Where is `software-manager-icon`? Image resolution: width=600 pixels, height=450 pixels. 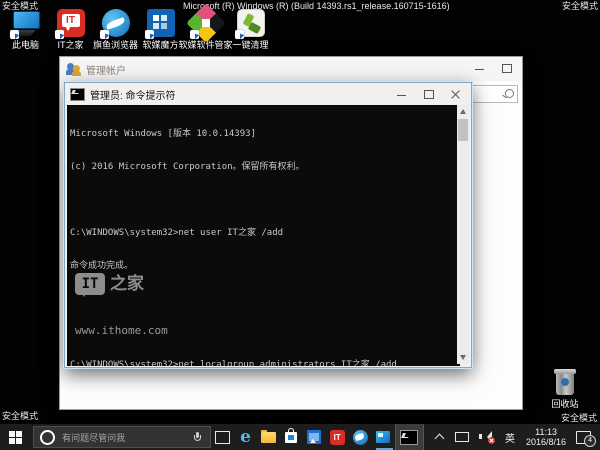 software-manager-icon is located at coordinates (205, 23).